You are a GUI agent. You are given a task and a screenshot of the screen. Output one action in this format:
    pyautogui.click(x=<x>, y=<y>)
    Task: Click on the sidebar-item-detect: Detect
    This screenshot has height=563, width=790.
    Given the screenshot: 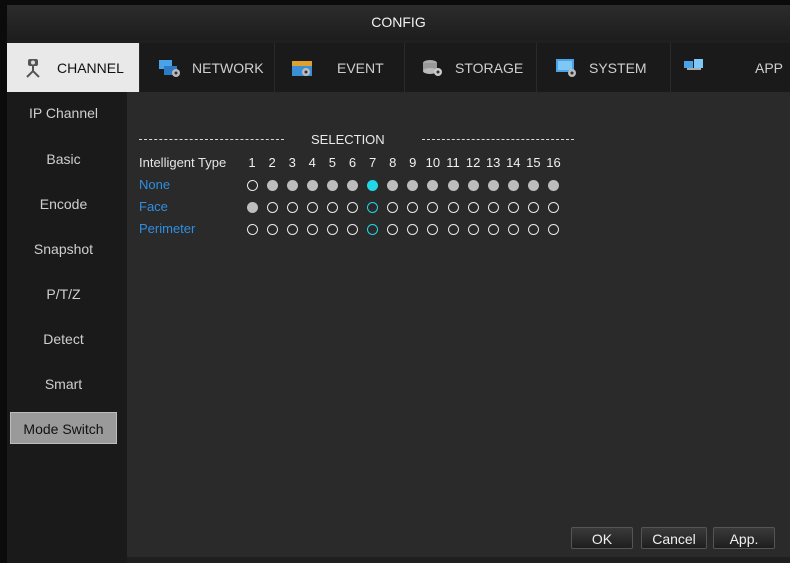 What is the action you would take?
    pyautogui.click(x=63, y=339)
    